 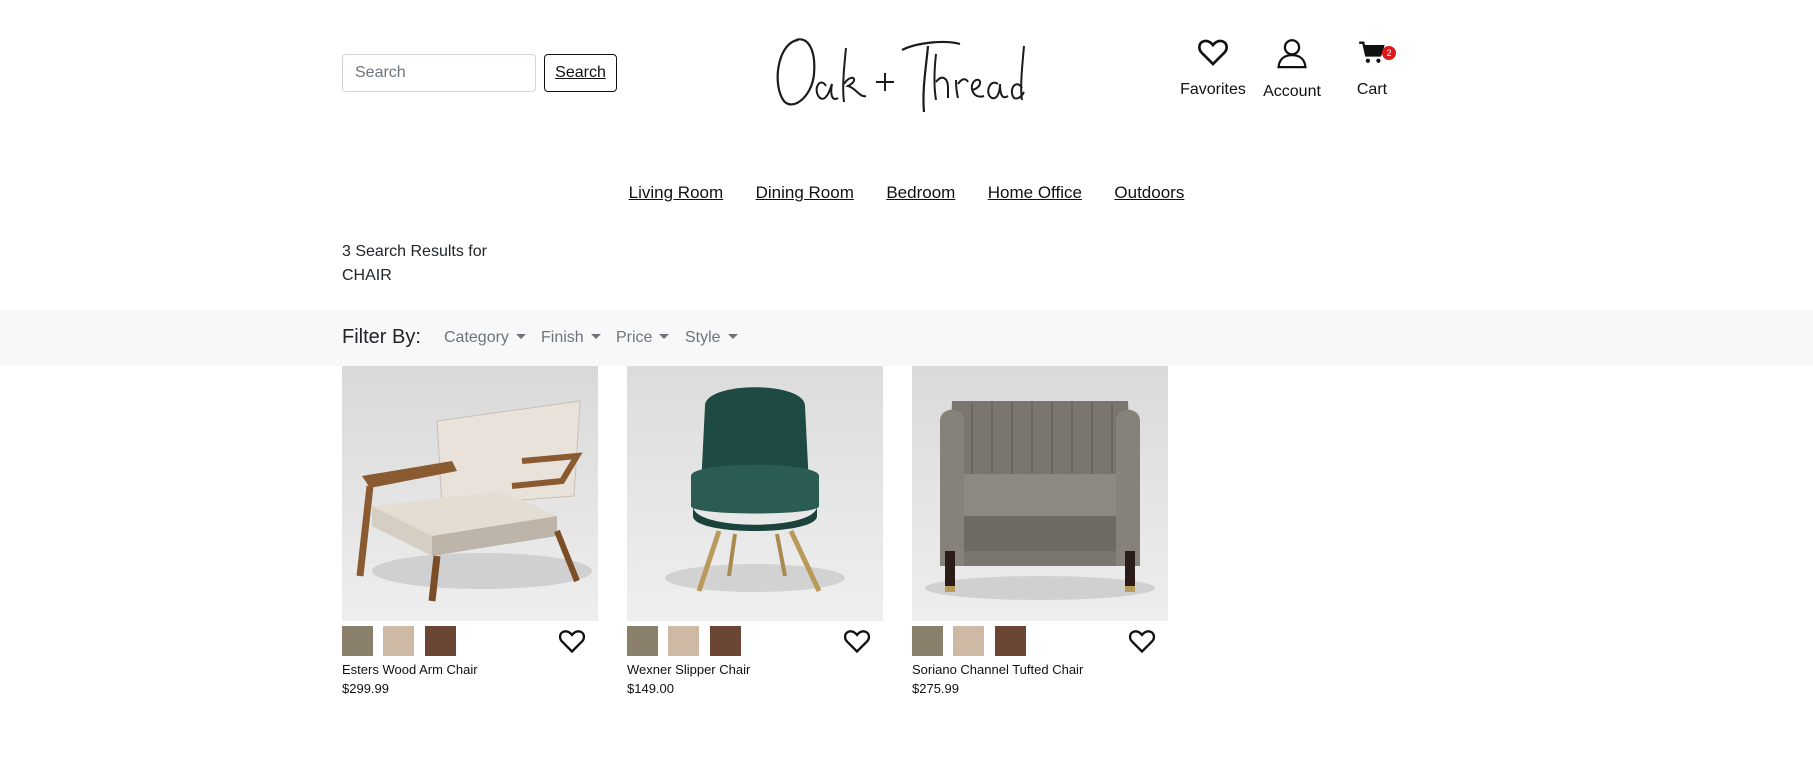 What do you see at coordinates (414, 251) in the screenshot?
I see `results-count: 3 Search Results for` at bounding box center [414, 251].